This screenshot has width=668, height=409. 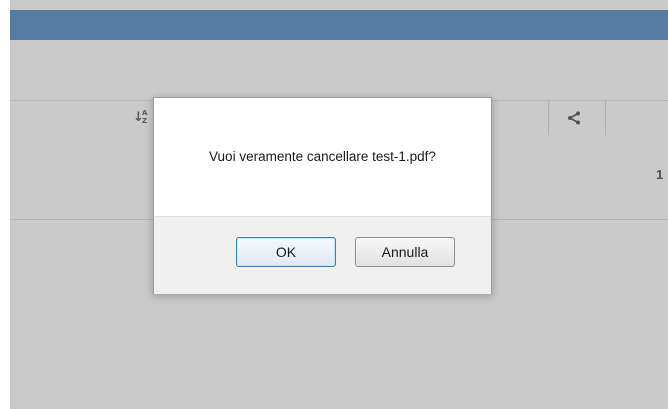 What do you see at coordinates (286, 252) in the screenshot?
I see `ok-button: OK` at bounding box center [286, 252].